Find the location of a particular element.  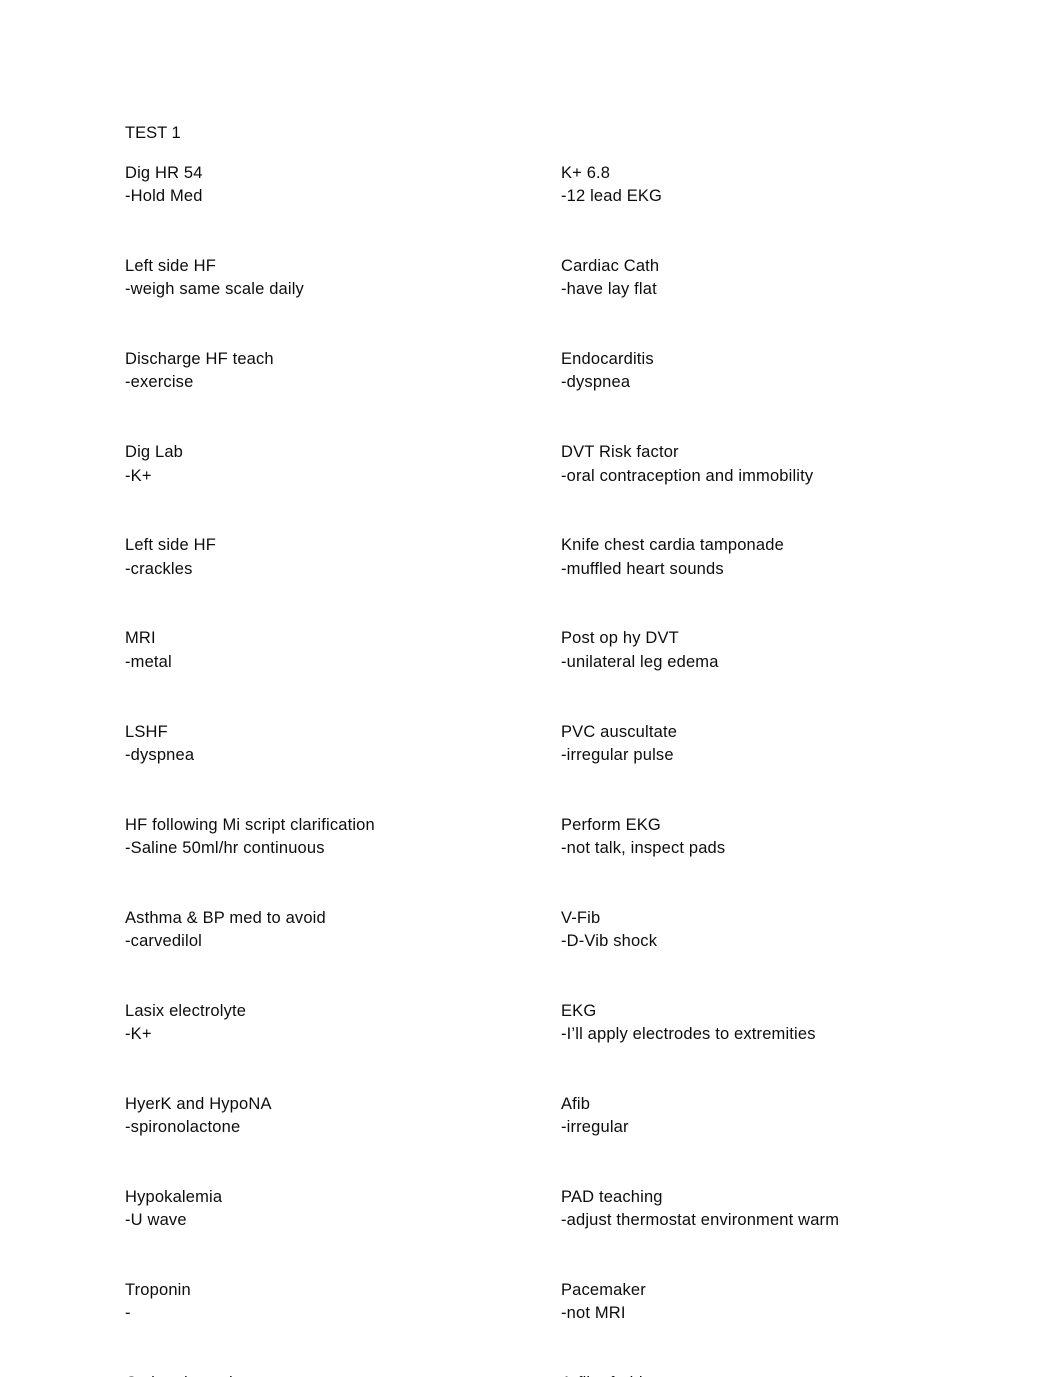

note-term: Afib is located at coordinates (576, 1103).